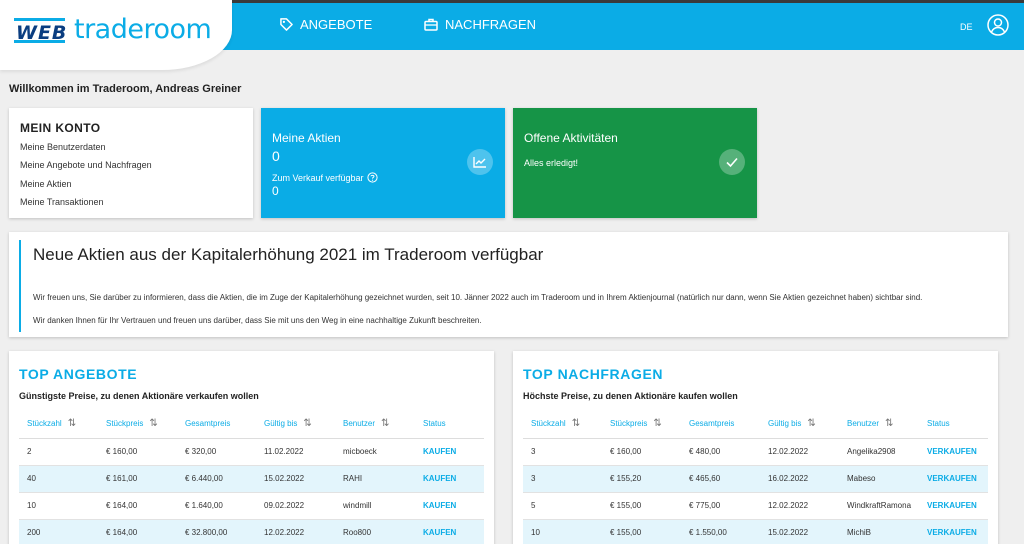 This screenshot has width=1024, height=544. What do you see at coordinates (336, 24) in the screenshot?
I see `nav-angebote-label: ANGEBOTE` at bounding box center [336, 24].